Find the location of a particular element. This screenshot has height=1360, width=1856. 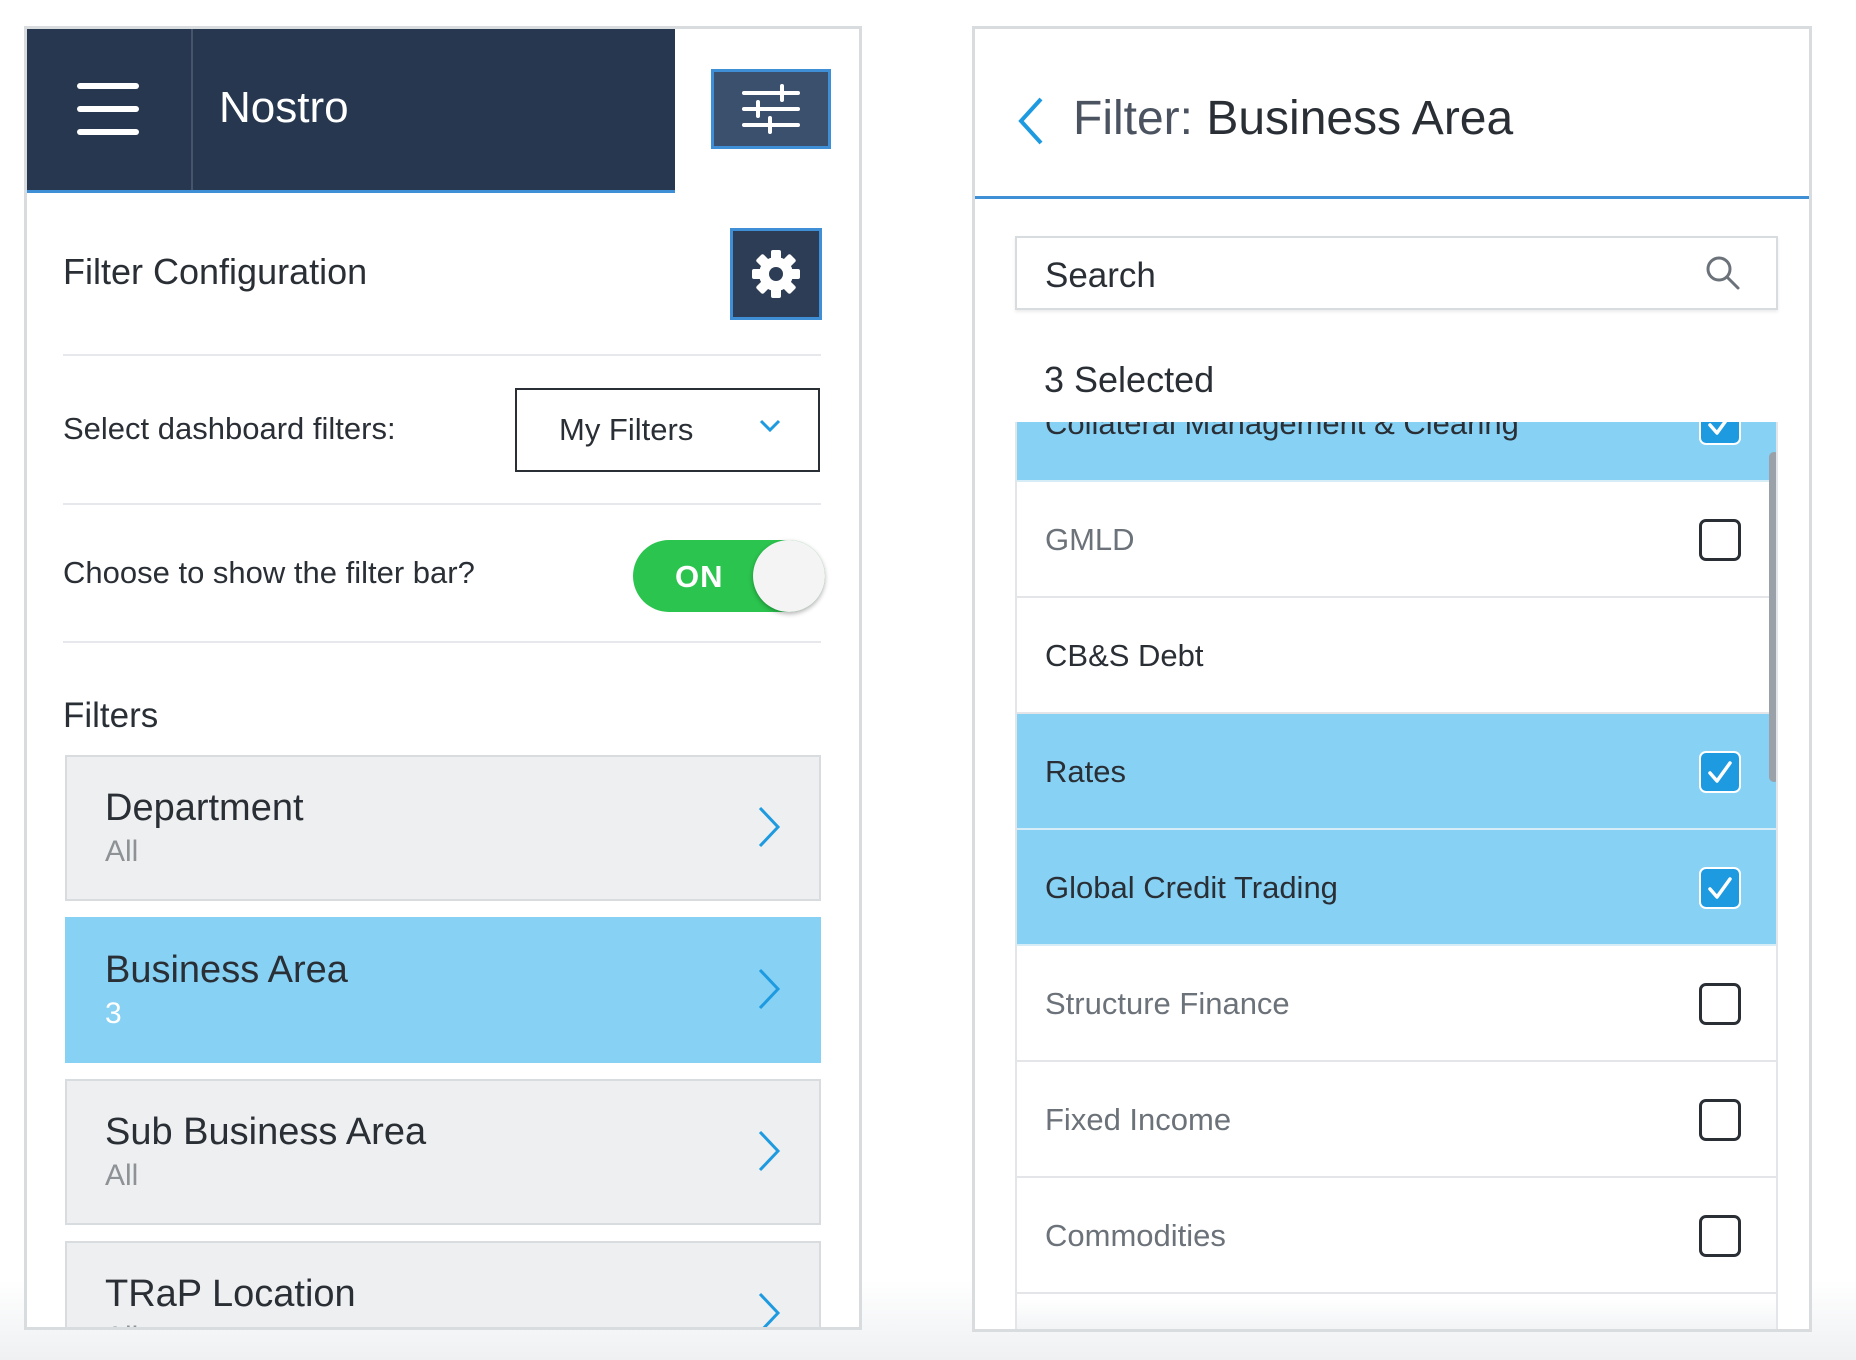

settings-button is located at coordinates (776, 274).